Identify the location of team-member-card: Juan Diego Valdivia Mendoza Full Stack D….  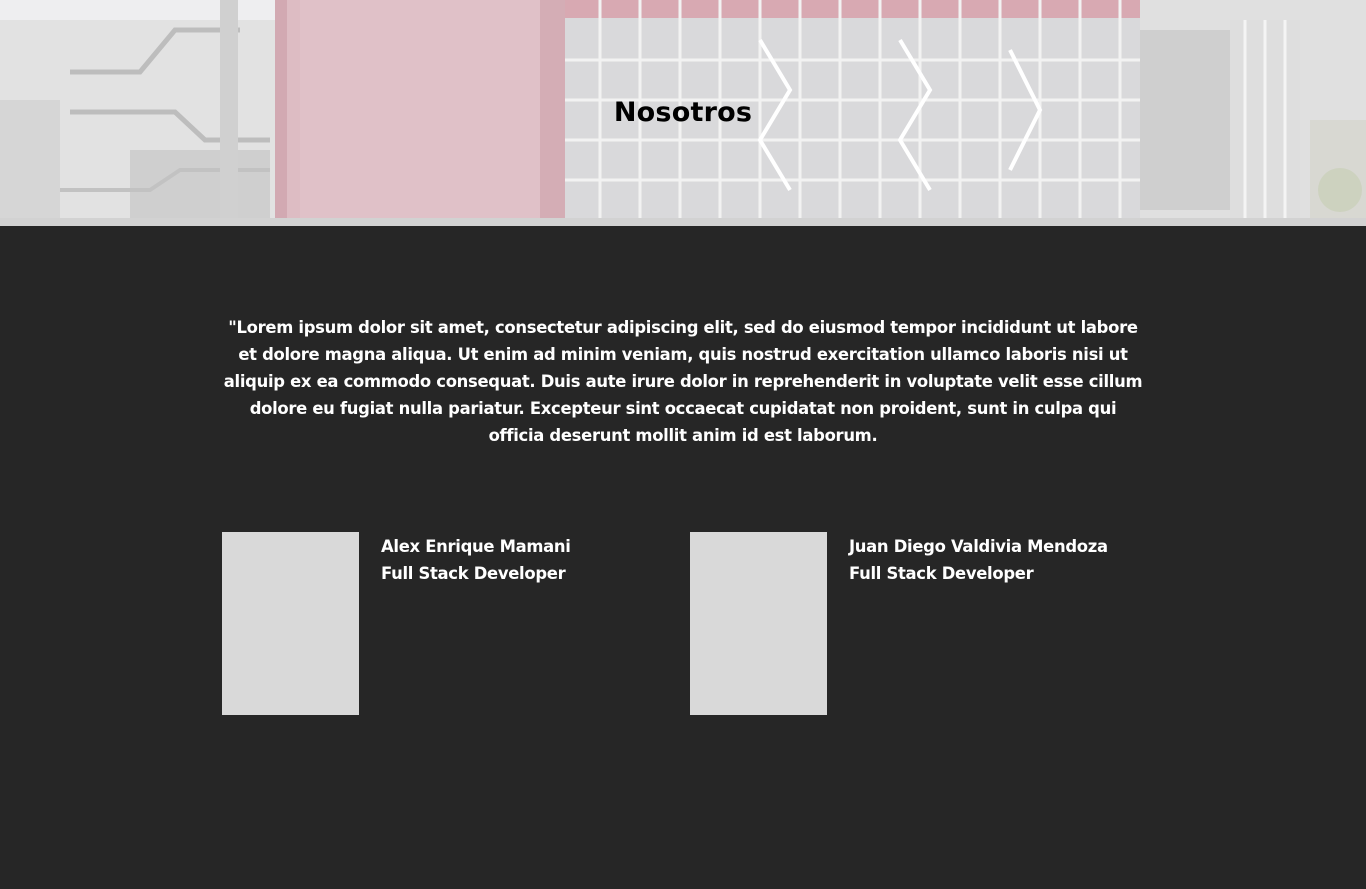
(917, 623).